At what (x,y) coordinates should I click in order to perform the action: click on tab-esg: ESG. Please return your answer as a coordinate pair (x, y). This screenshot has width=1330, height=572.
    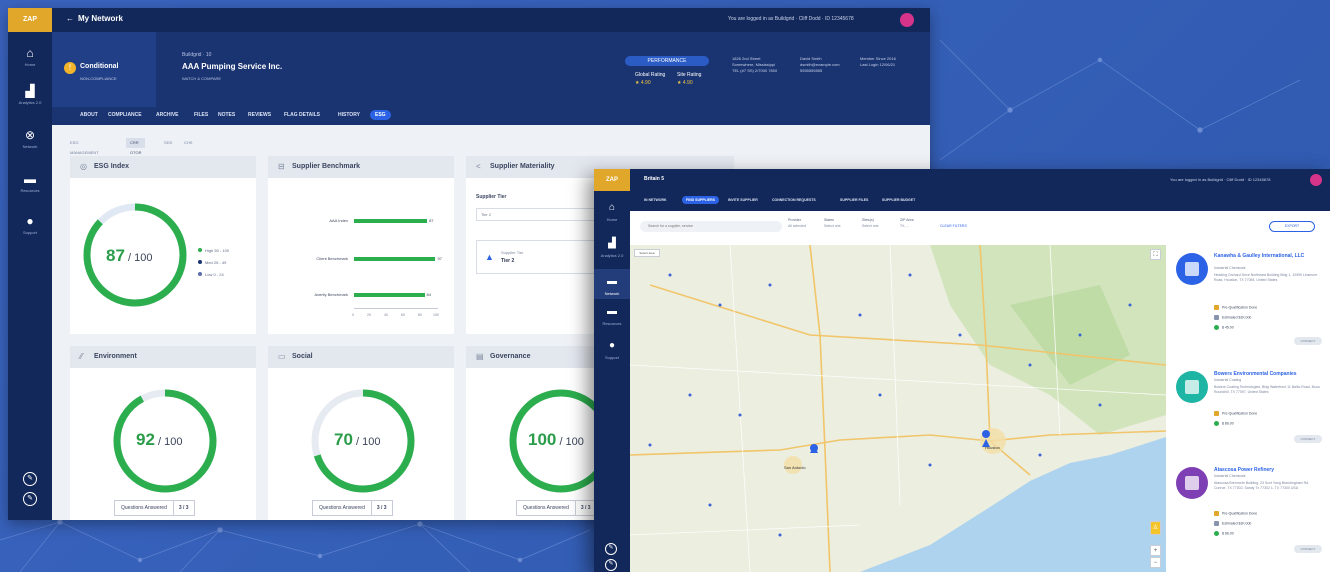
    Looking at the image, I should click on (380, 115).